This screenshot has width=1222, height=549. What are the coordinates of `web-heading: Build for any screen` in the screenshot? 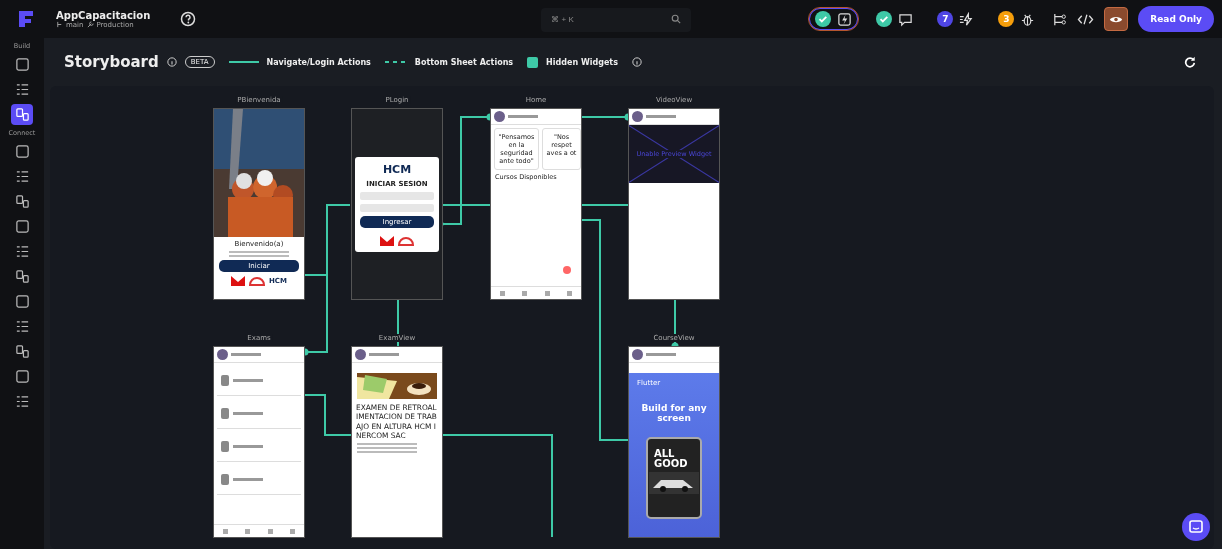 It's located at (674, 413).